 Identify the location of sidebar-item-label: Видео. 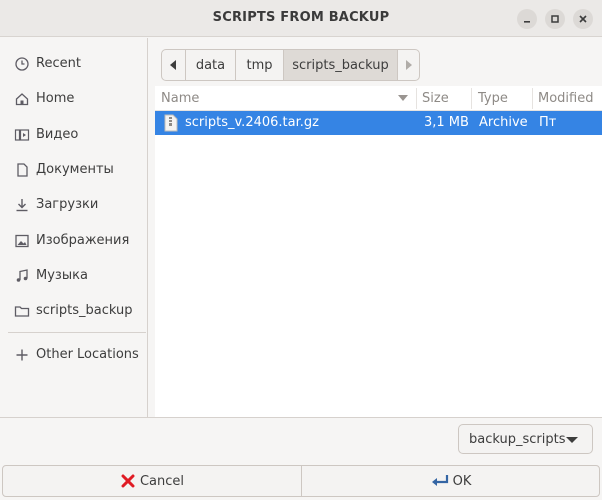
(57, 134).